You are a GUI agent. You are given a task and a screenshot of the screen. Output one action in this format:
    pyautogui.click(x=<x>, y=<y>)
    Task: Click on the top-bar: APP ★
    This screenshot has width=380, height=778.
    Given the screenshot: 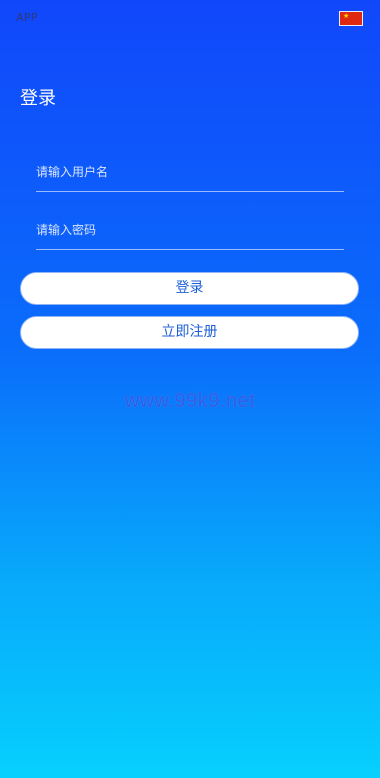 What is the action you would take?
    pyautogui.click(x=190, y=17)
    